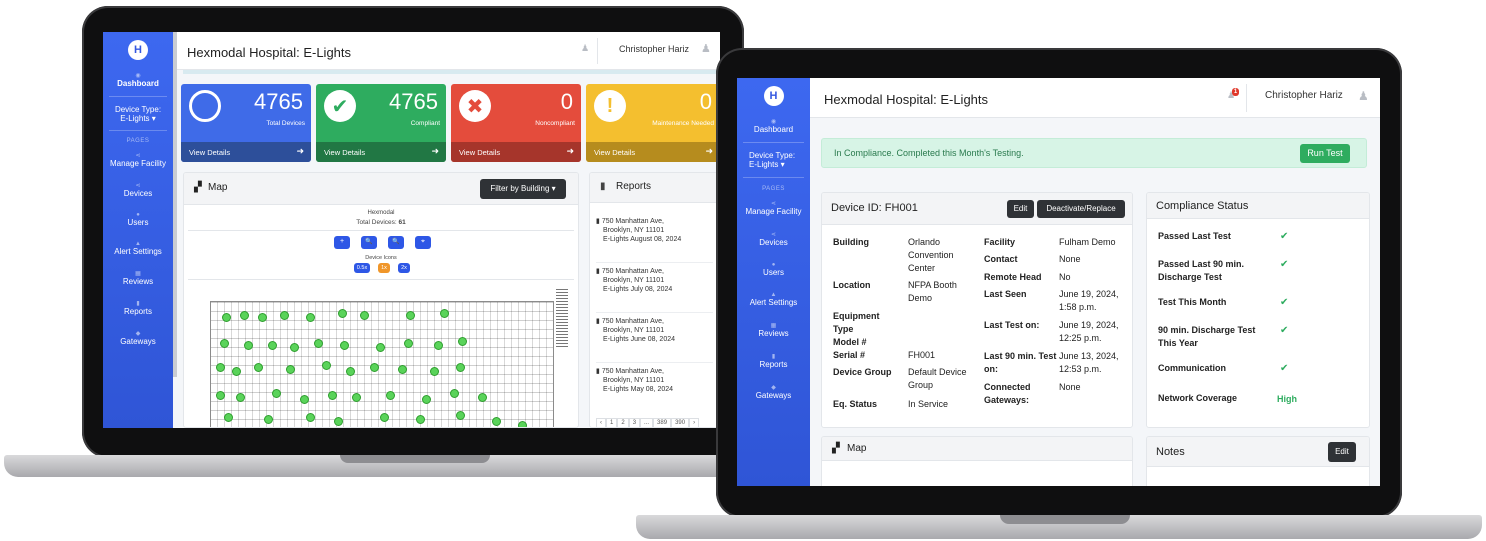  I want to click on stat-card-total: 4765 Total Devices View Details ➜, so click(246, 123).